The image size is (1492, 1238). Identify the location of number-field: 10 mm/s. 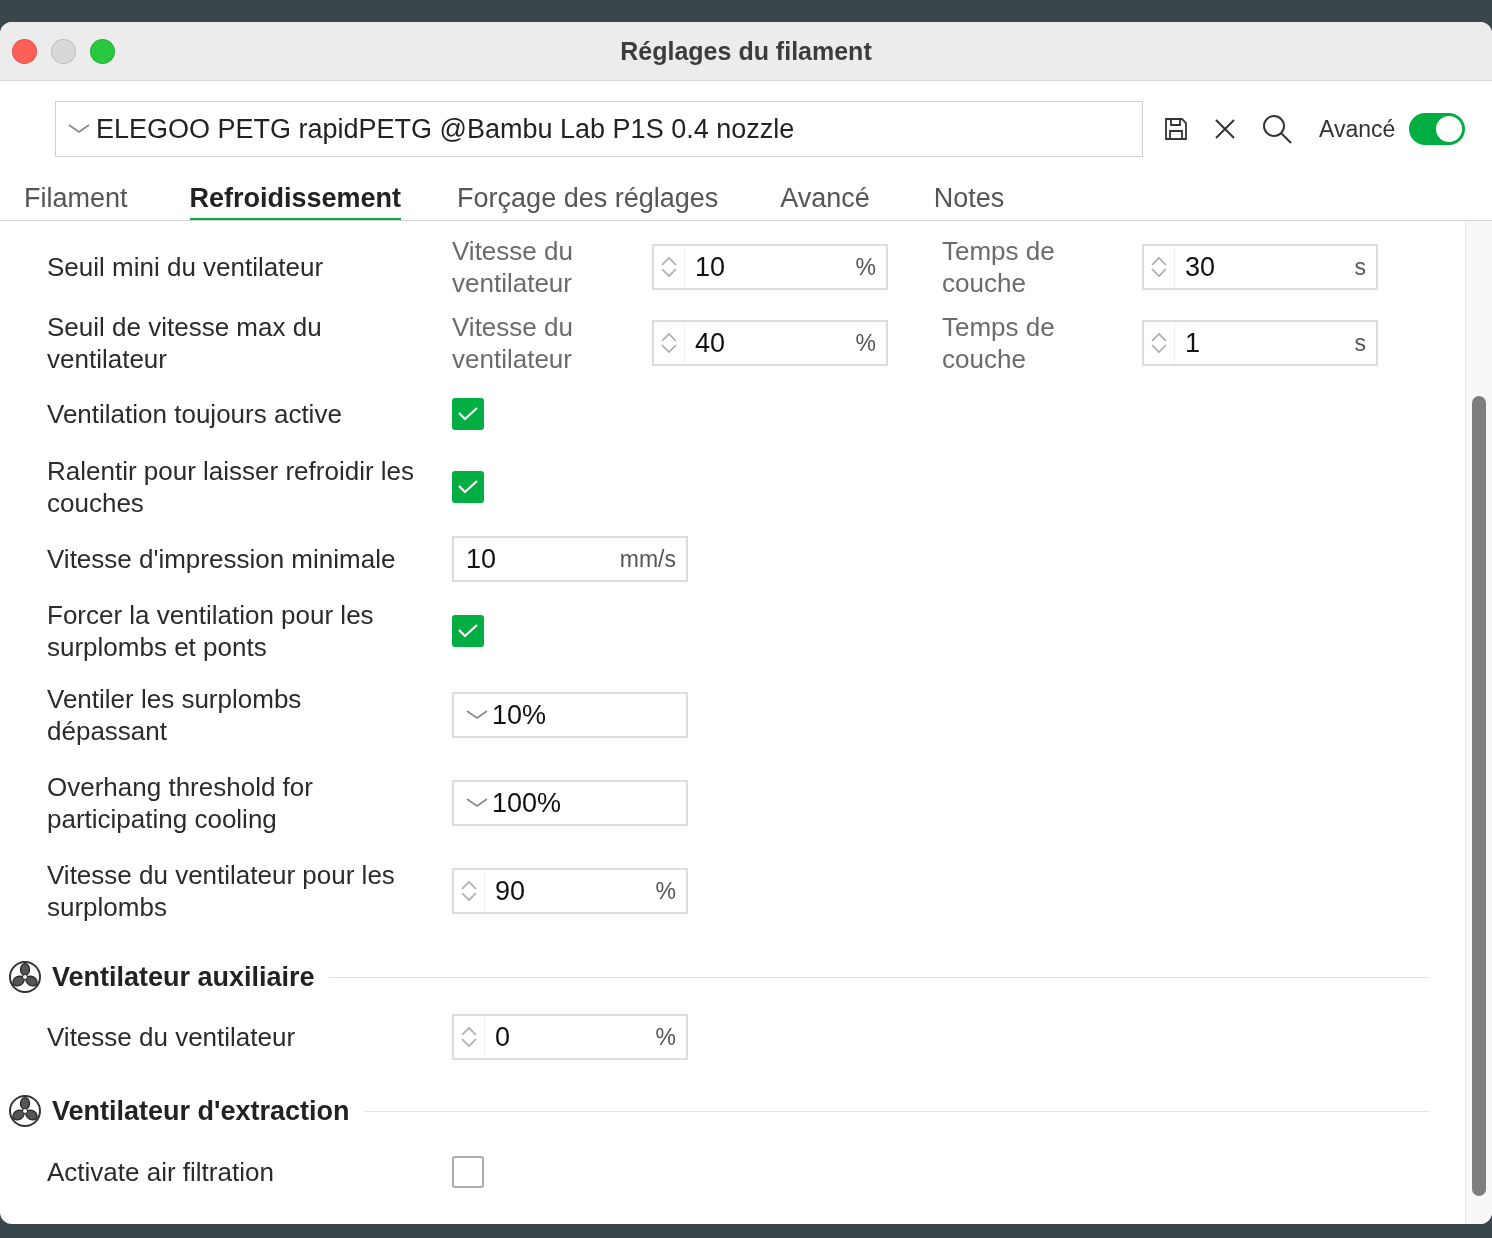
(570, 559).